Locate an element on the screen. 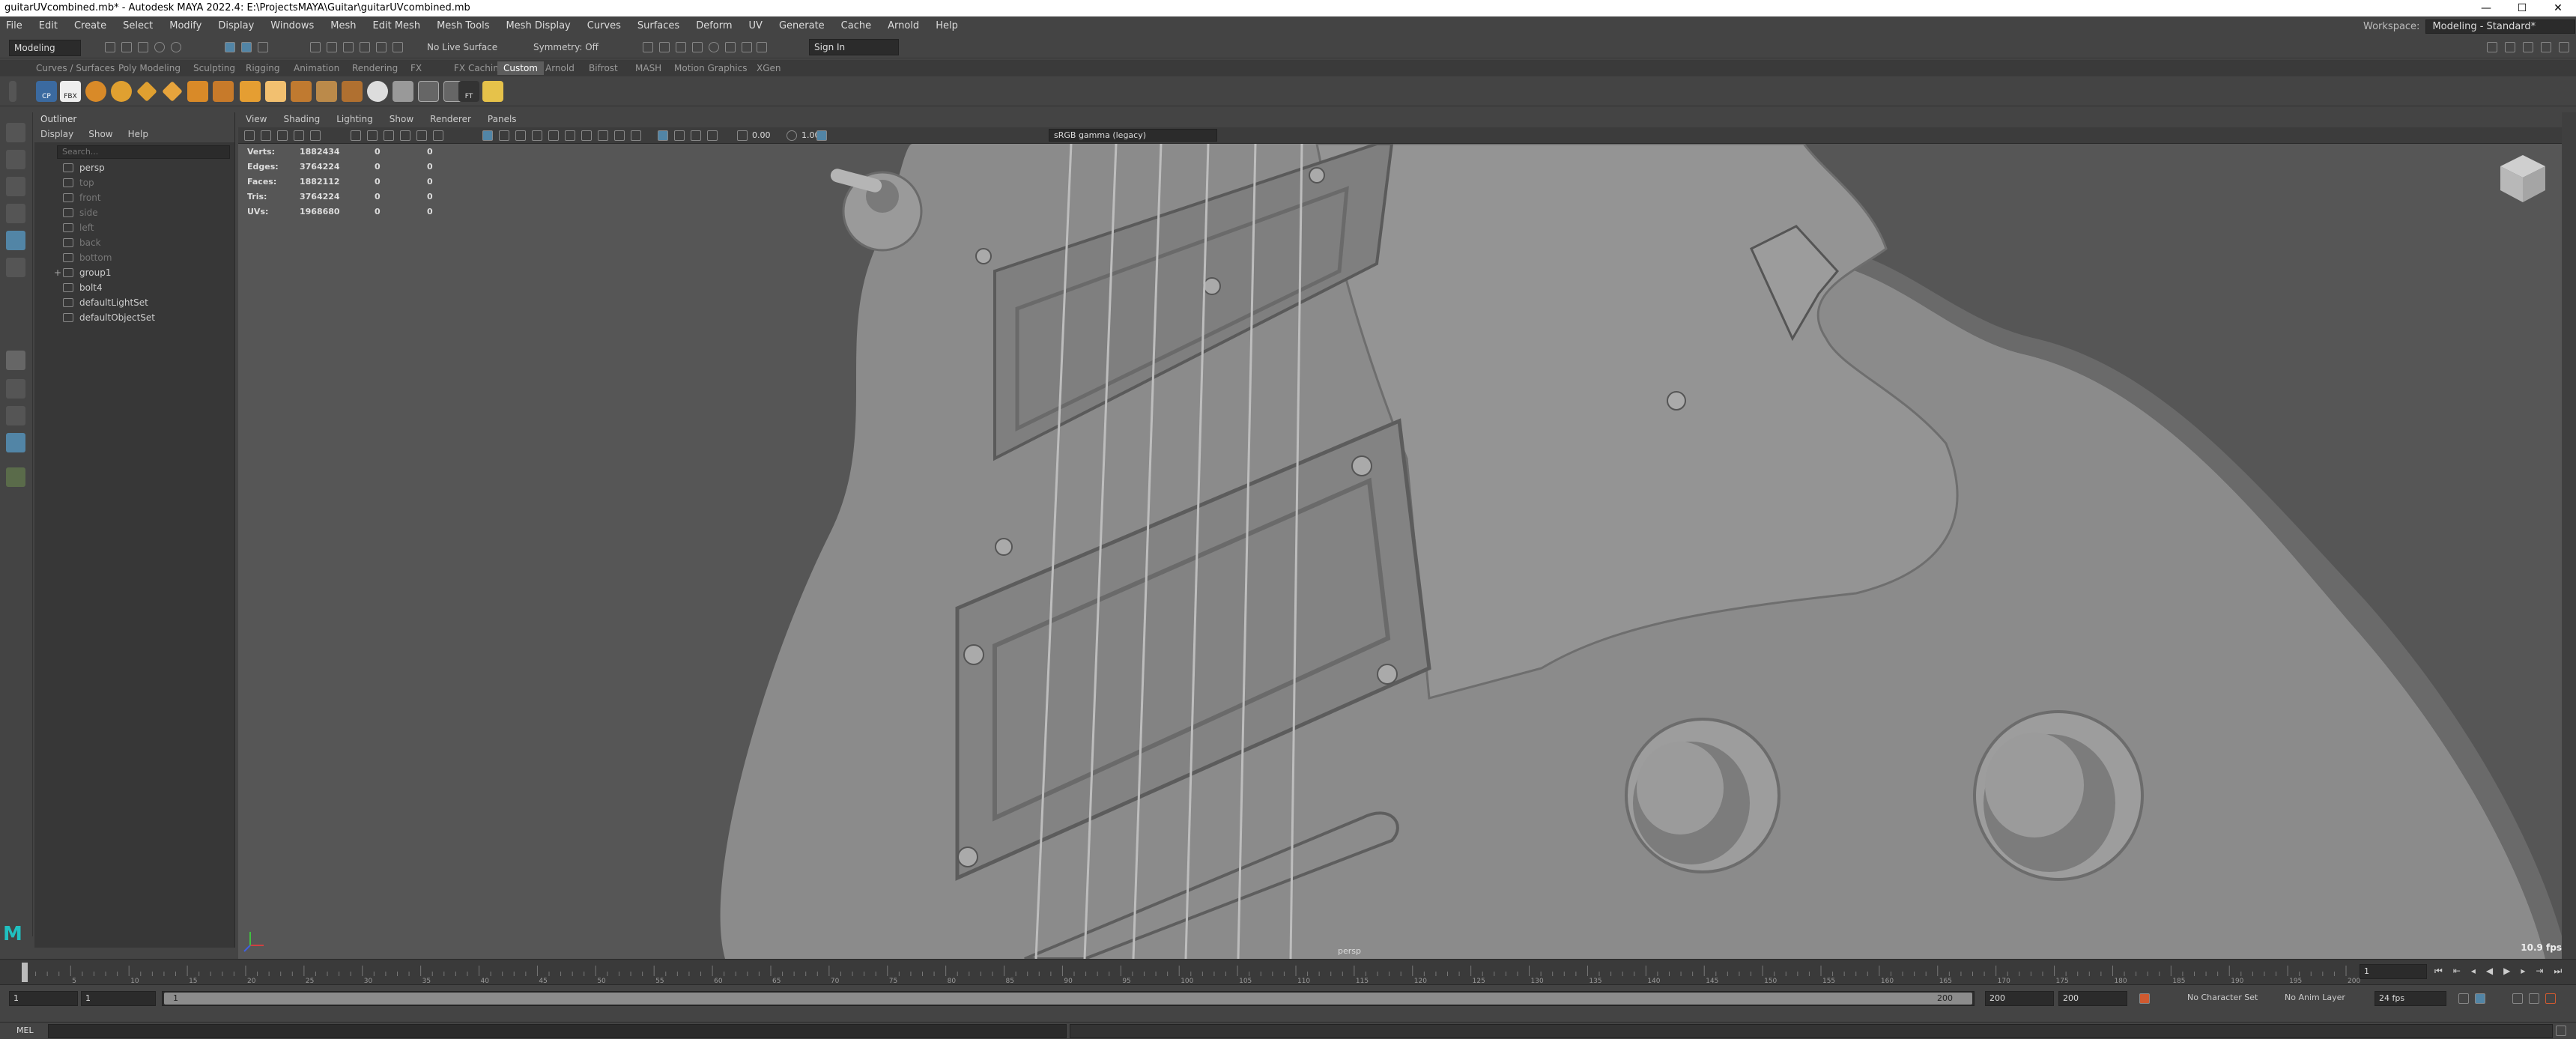  menu-item-help: Help is located at coordinates (947, 26).